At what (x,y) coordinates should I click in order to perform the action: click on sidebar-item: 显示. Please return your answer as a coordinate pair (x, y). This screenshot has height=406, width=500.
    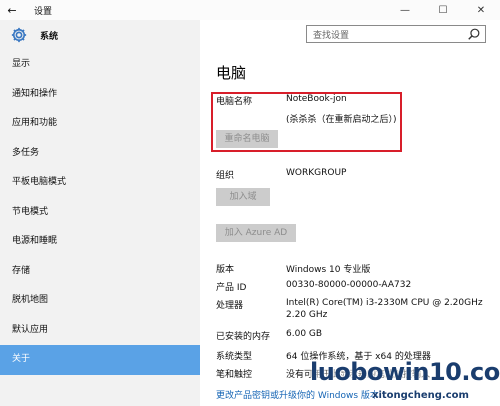
    Looking at the image, I should click on (100, 65).